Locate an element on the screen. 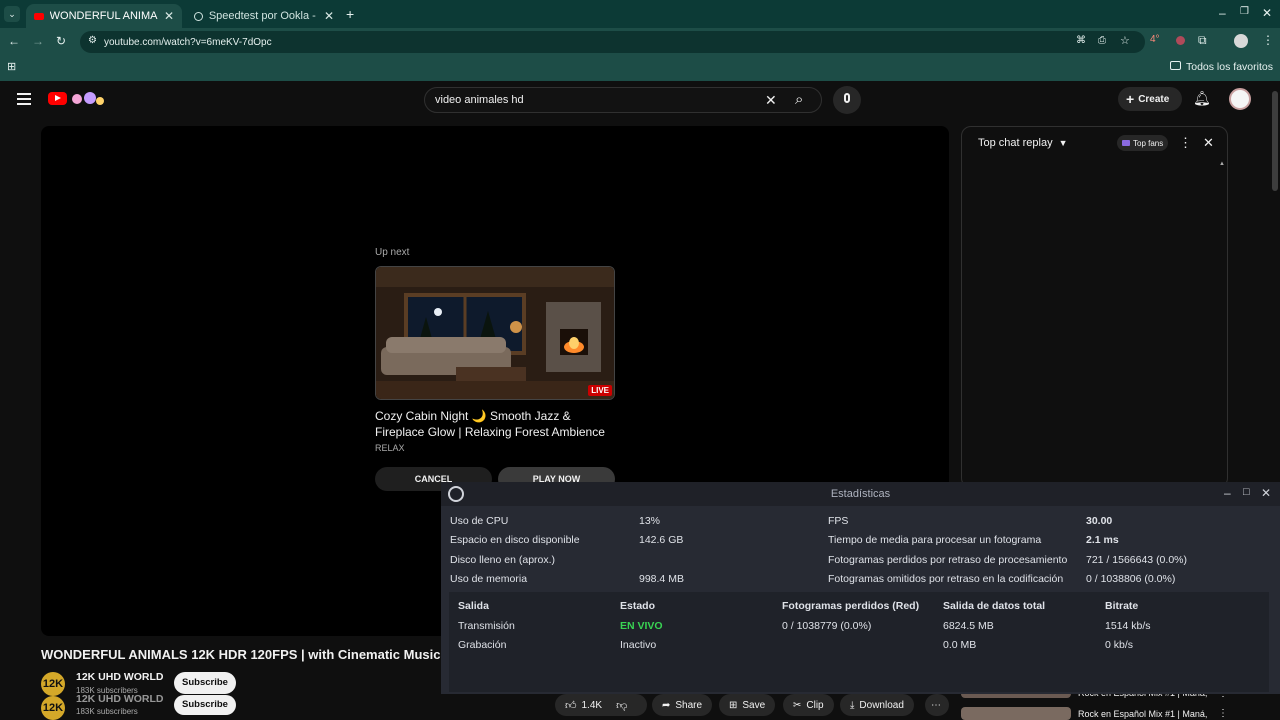 The width and height of the screenshot is (1280, 720). column-header: Salida de datos total is located at coordinates (994, 606).